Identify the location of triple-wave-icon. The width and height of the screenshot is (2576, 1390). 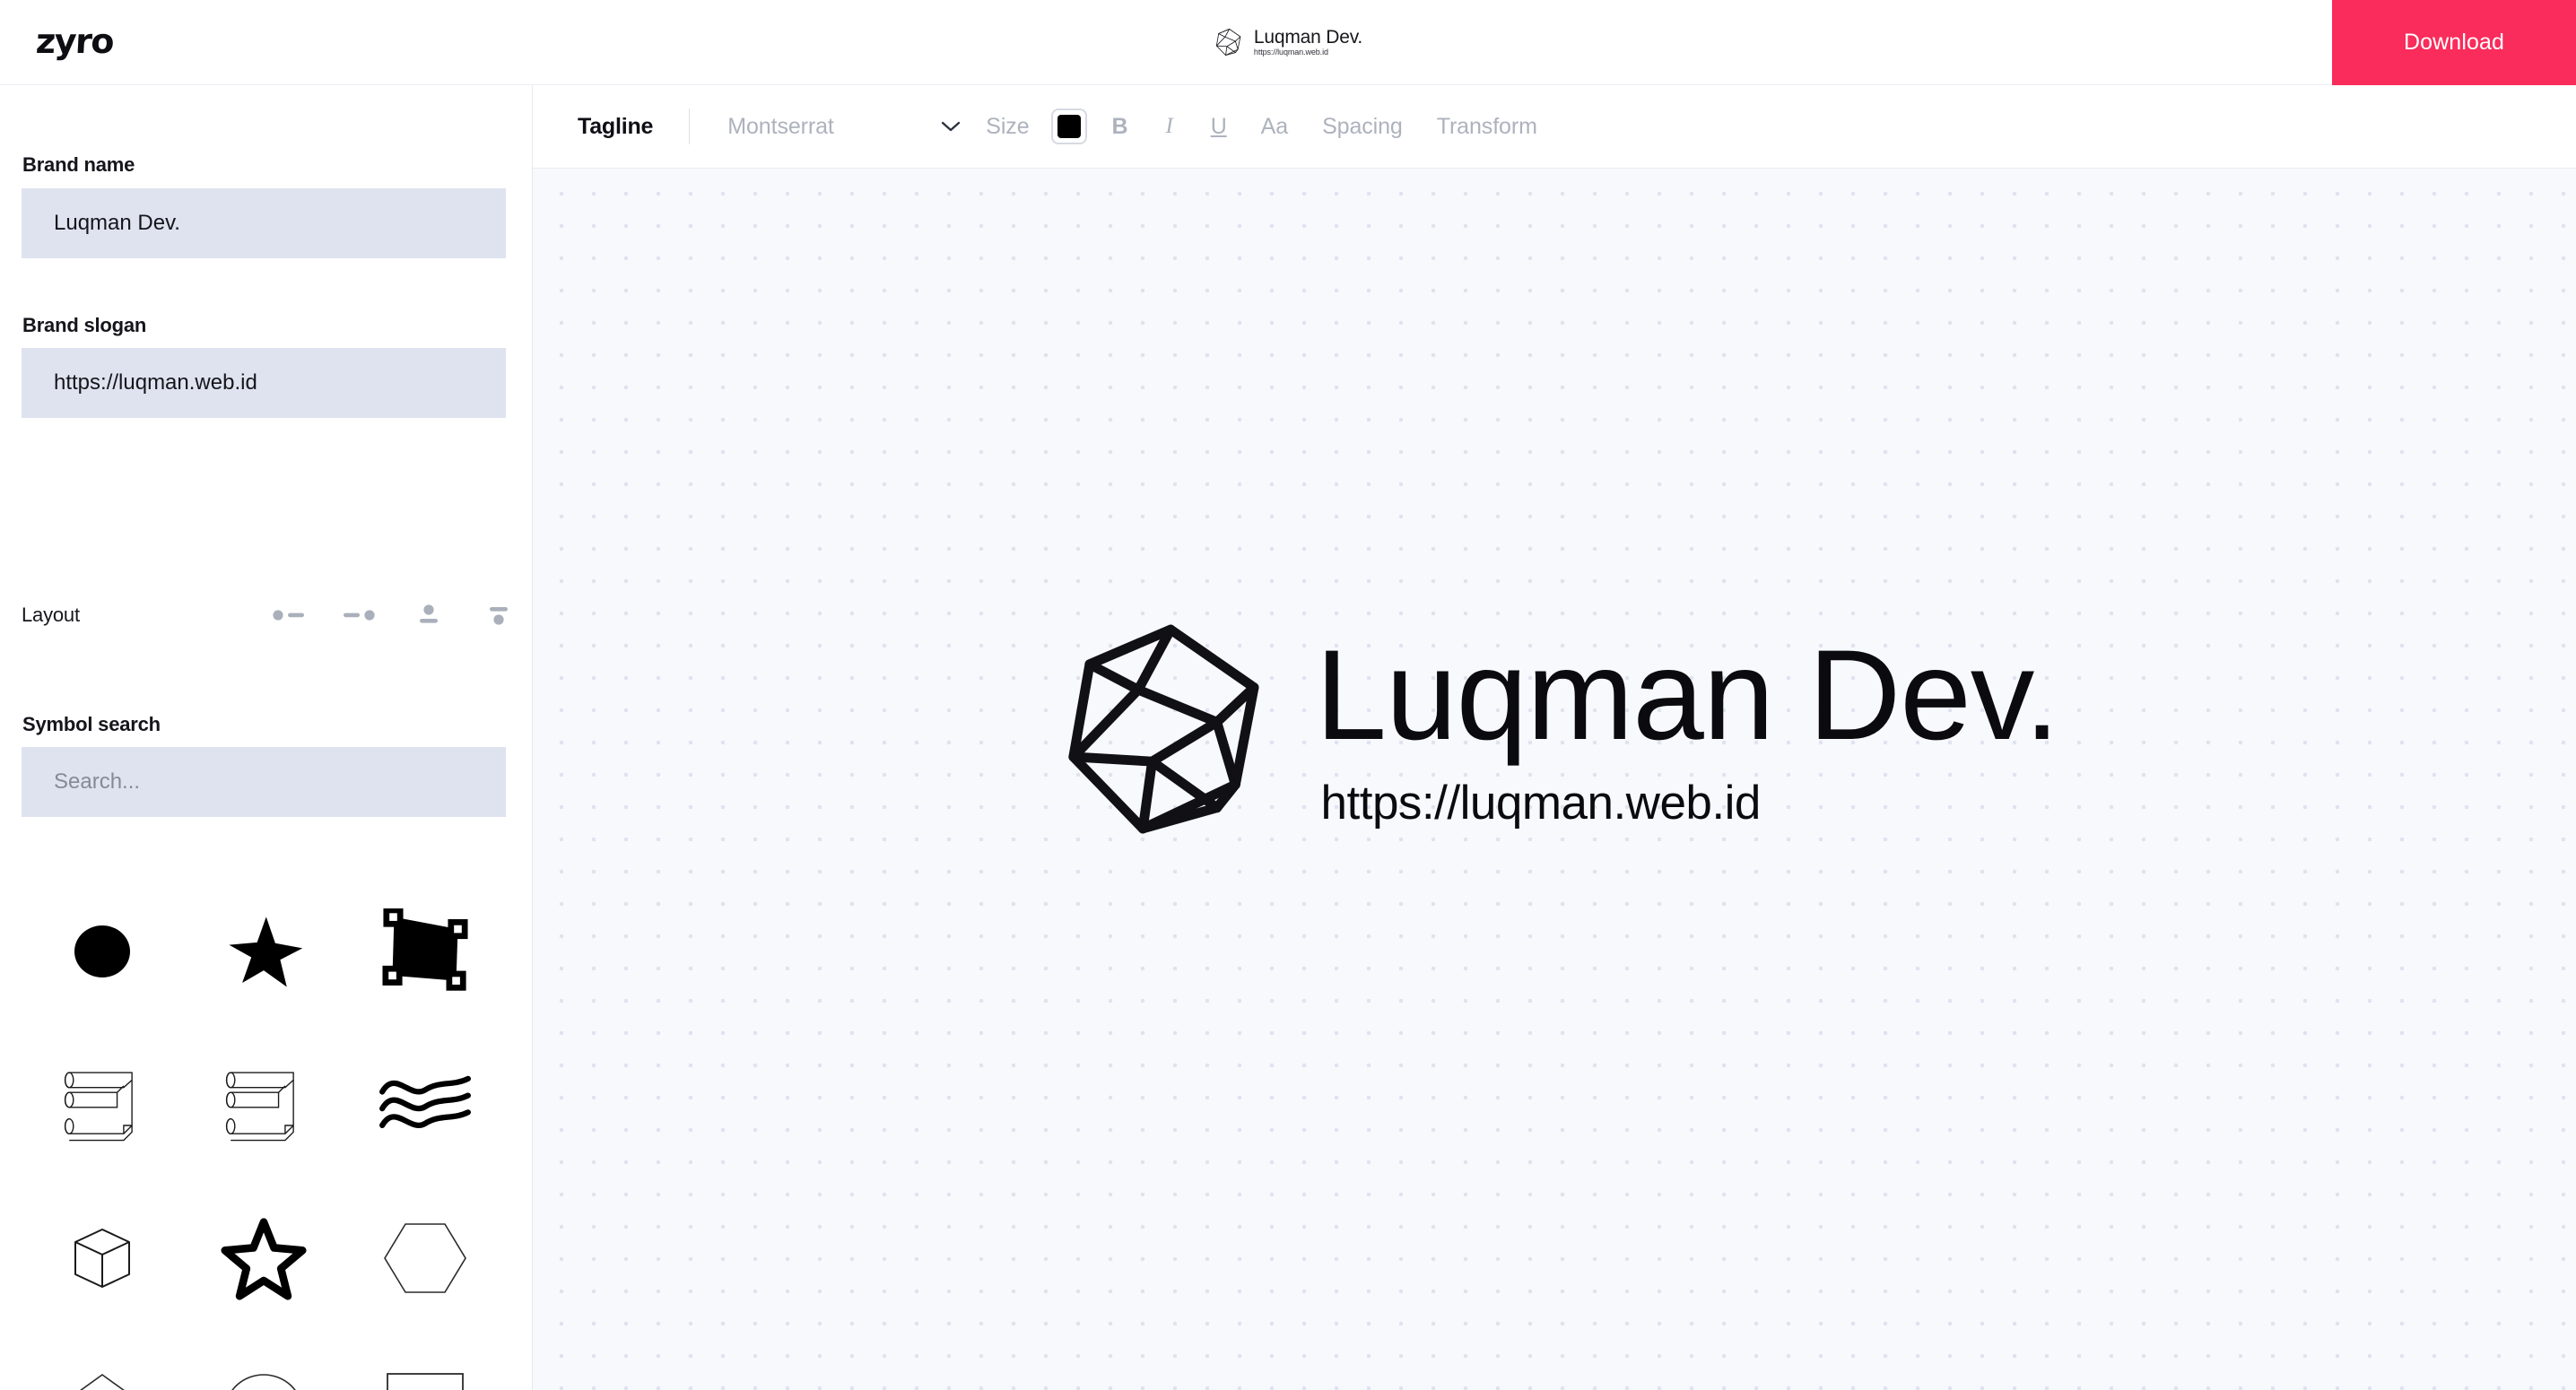
(425, 1101).